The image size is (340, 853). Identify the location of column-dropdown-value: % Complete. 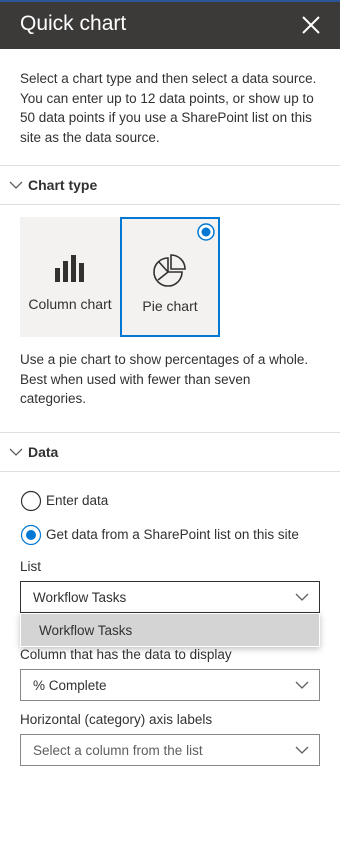
(70, 685).